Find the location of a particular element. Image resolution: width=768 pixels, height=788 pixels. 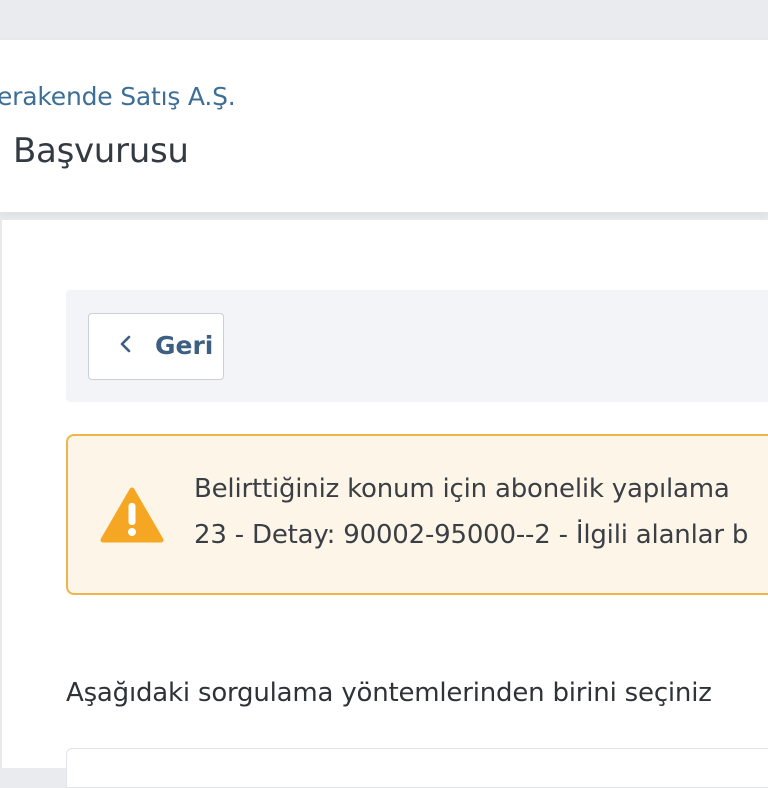

back-bar: Geri is located at coordinates (417, 346).